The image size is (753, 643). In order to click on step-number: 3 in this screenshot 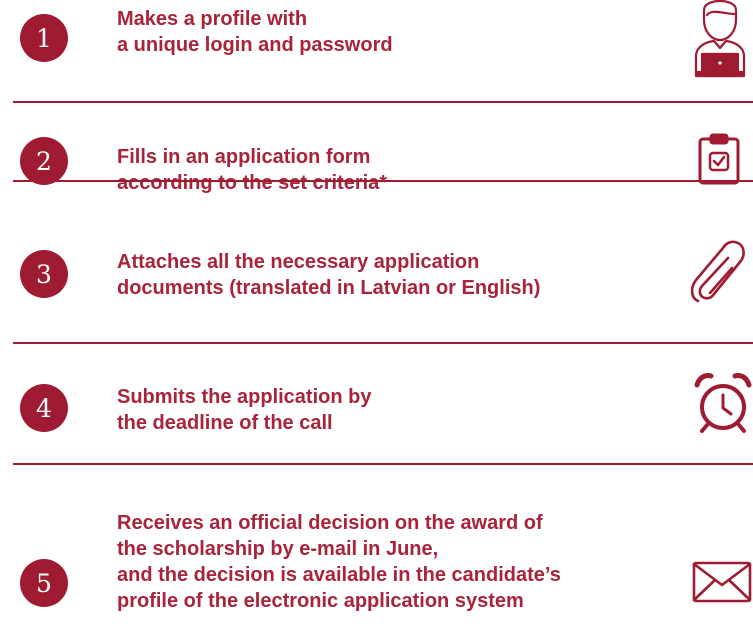, I will do `click(44, 274)`.